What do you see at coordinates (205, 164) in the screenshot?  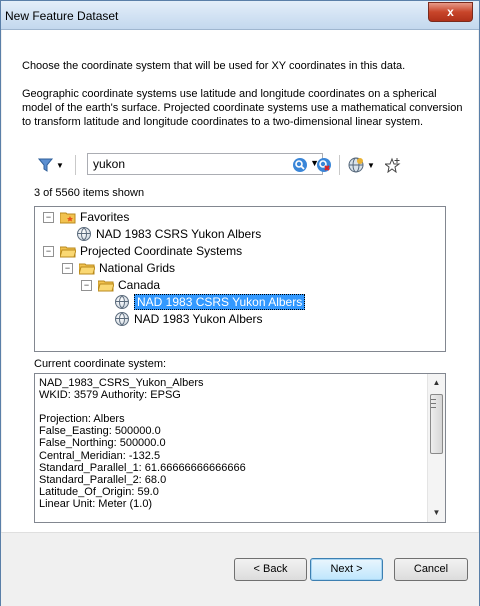 I see `search-combobox: yukon ▼` at bounding box center [205, 164].